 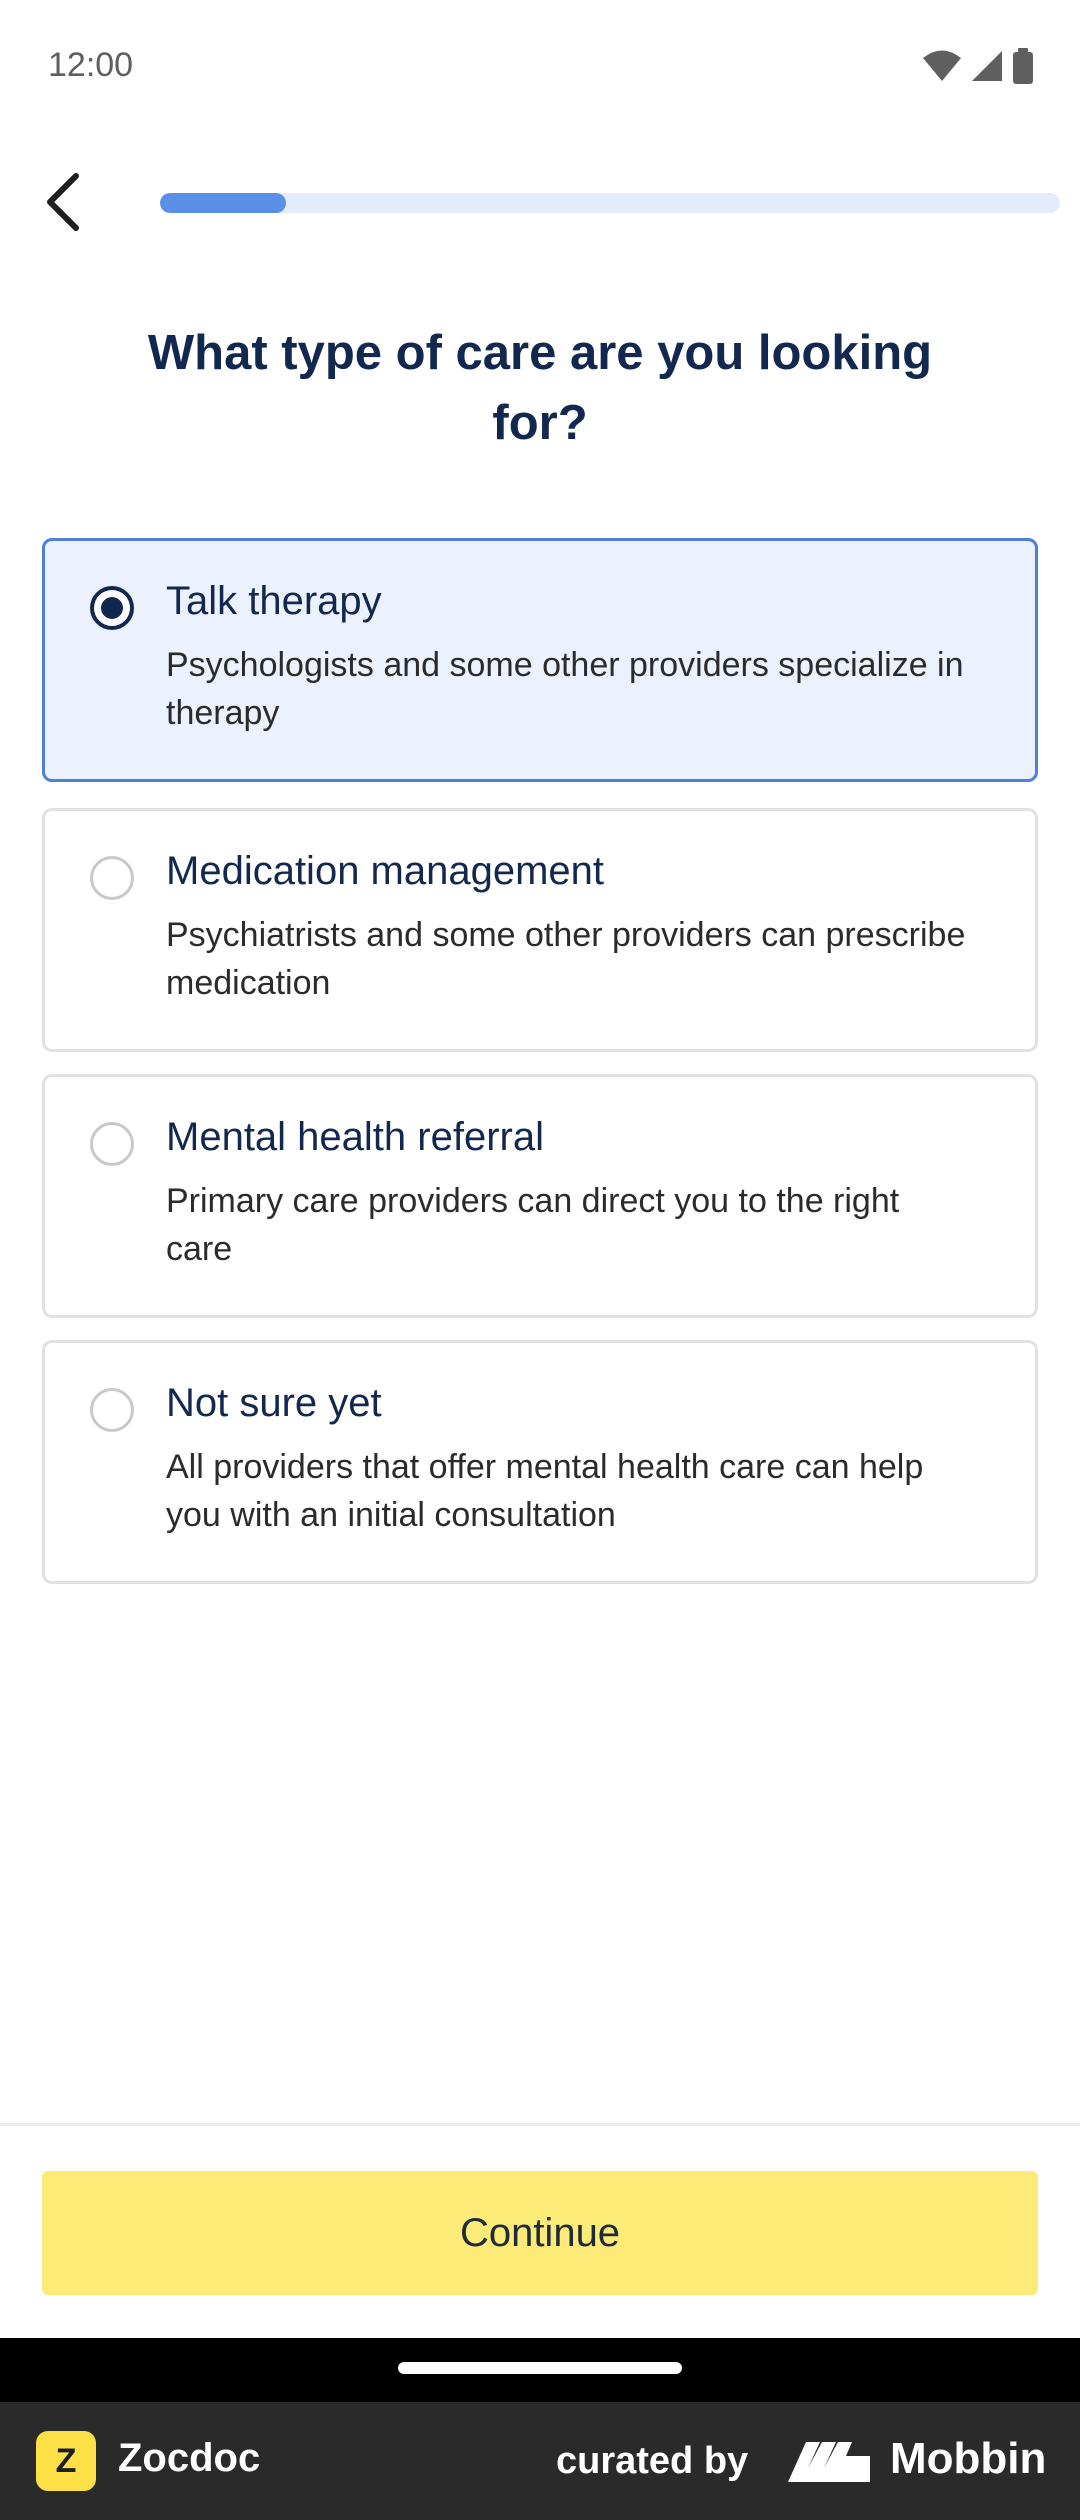 What do you see at coordinates (968, 2458) in the screenshot?
I see `curator-name: Mobbin` at bounding box center [968, 2458].